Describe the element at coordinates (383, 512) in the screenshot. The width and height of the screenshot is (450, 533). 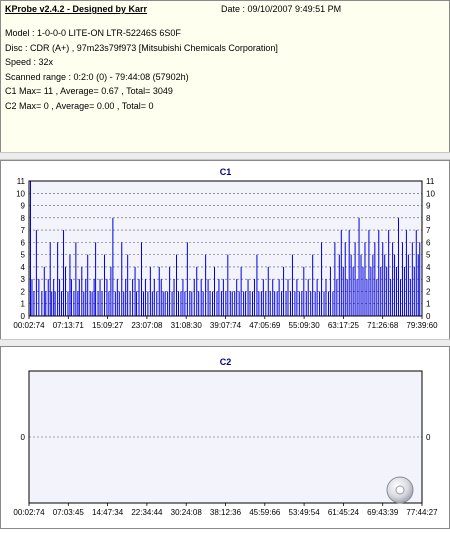
I see `x-tick-label: 69:43:39` at that location.